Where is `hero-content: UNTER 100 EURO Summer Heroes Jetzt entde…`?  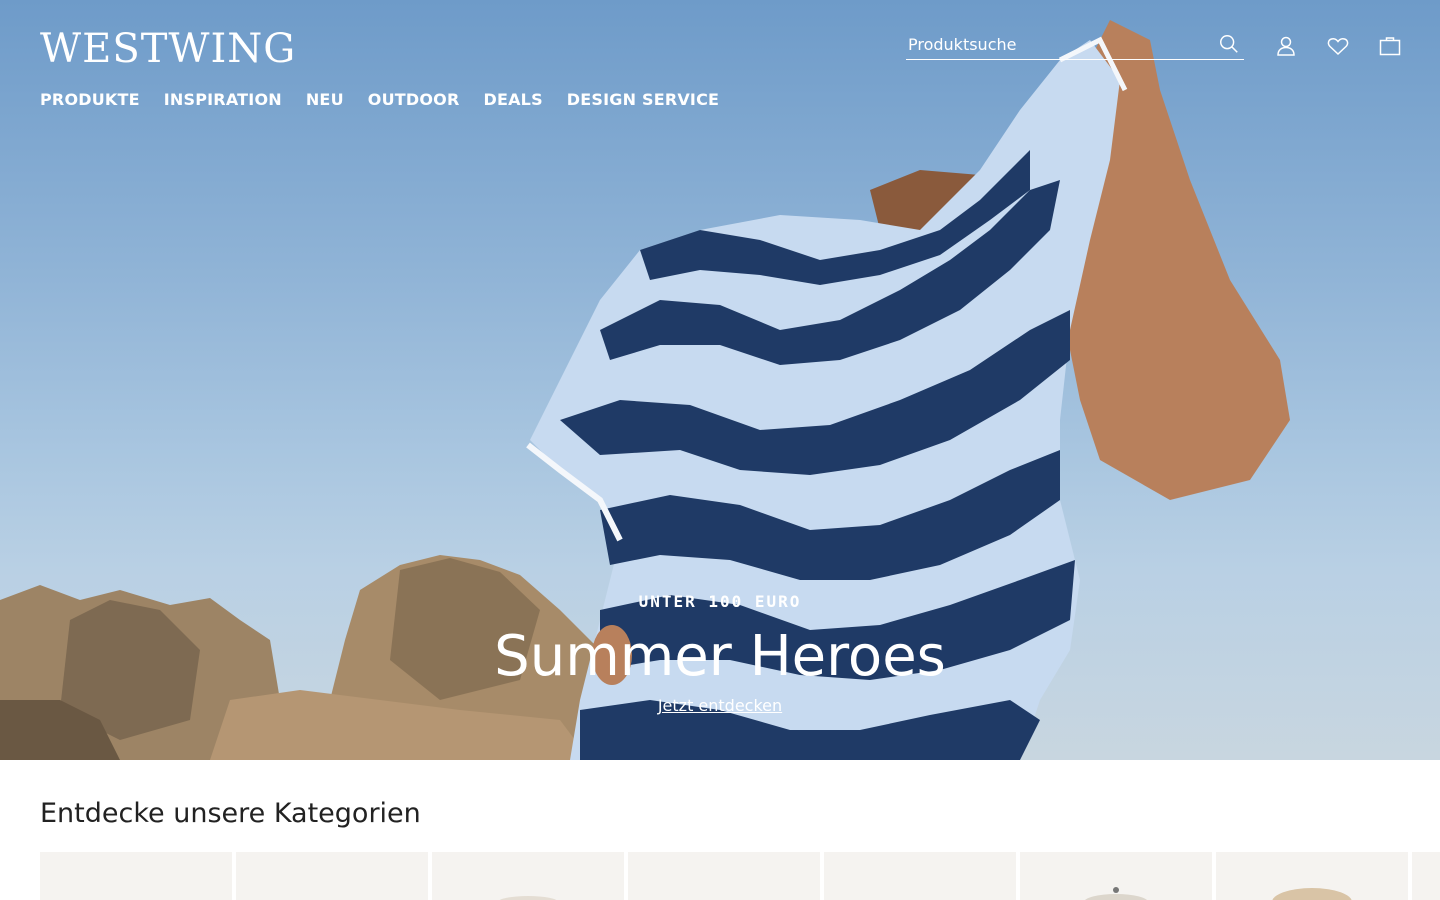 hero-content: UNTER 100 EURO Summer Heroes Jetzt entde… is located at coordinates (720, 653).